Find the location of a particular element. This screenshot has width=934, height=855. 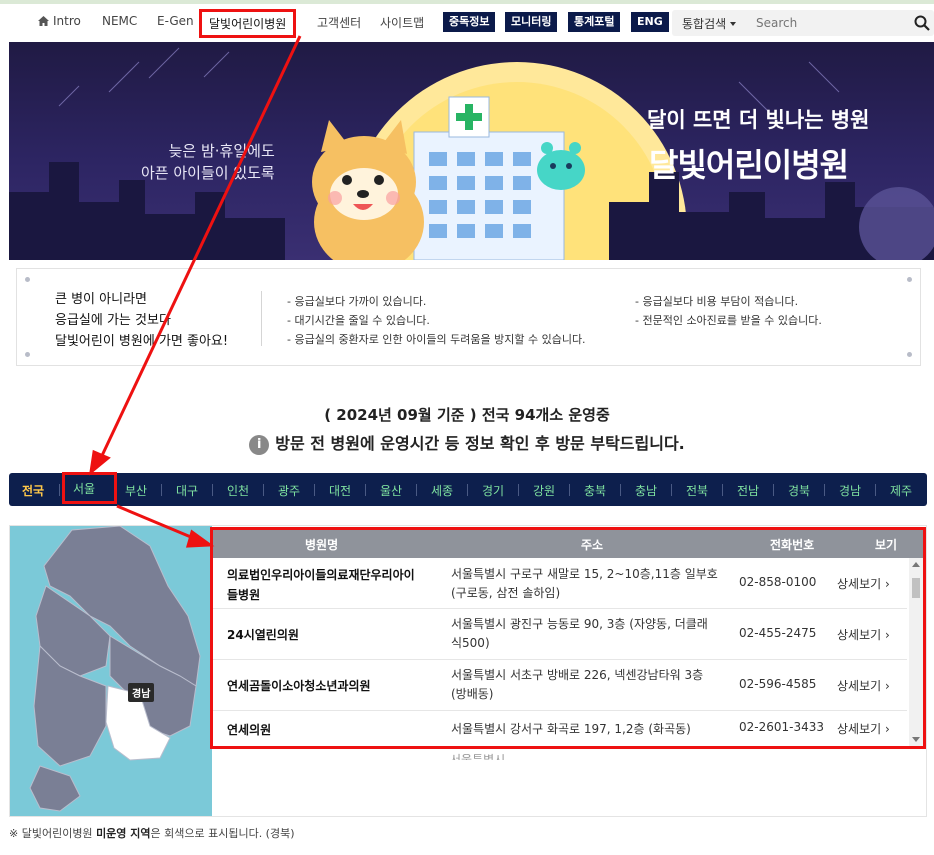

address-line: (구로동, 삼전 솔하임) is located at coordinates (506, 593).